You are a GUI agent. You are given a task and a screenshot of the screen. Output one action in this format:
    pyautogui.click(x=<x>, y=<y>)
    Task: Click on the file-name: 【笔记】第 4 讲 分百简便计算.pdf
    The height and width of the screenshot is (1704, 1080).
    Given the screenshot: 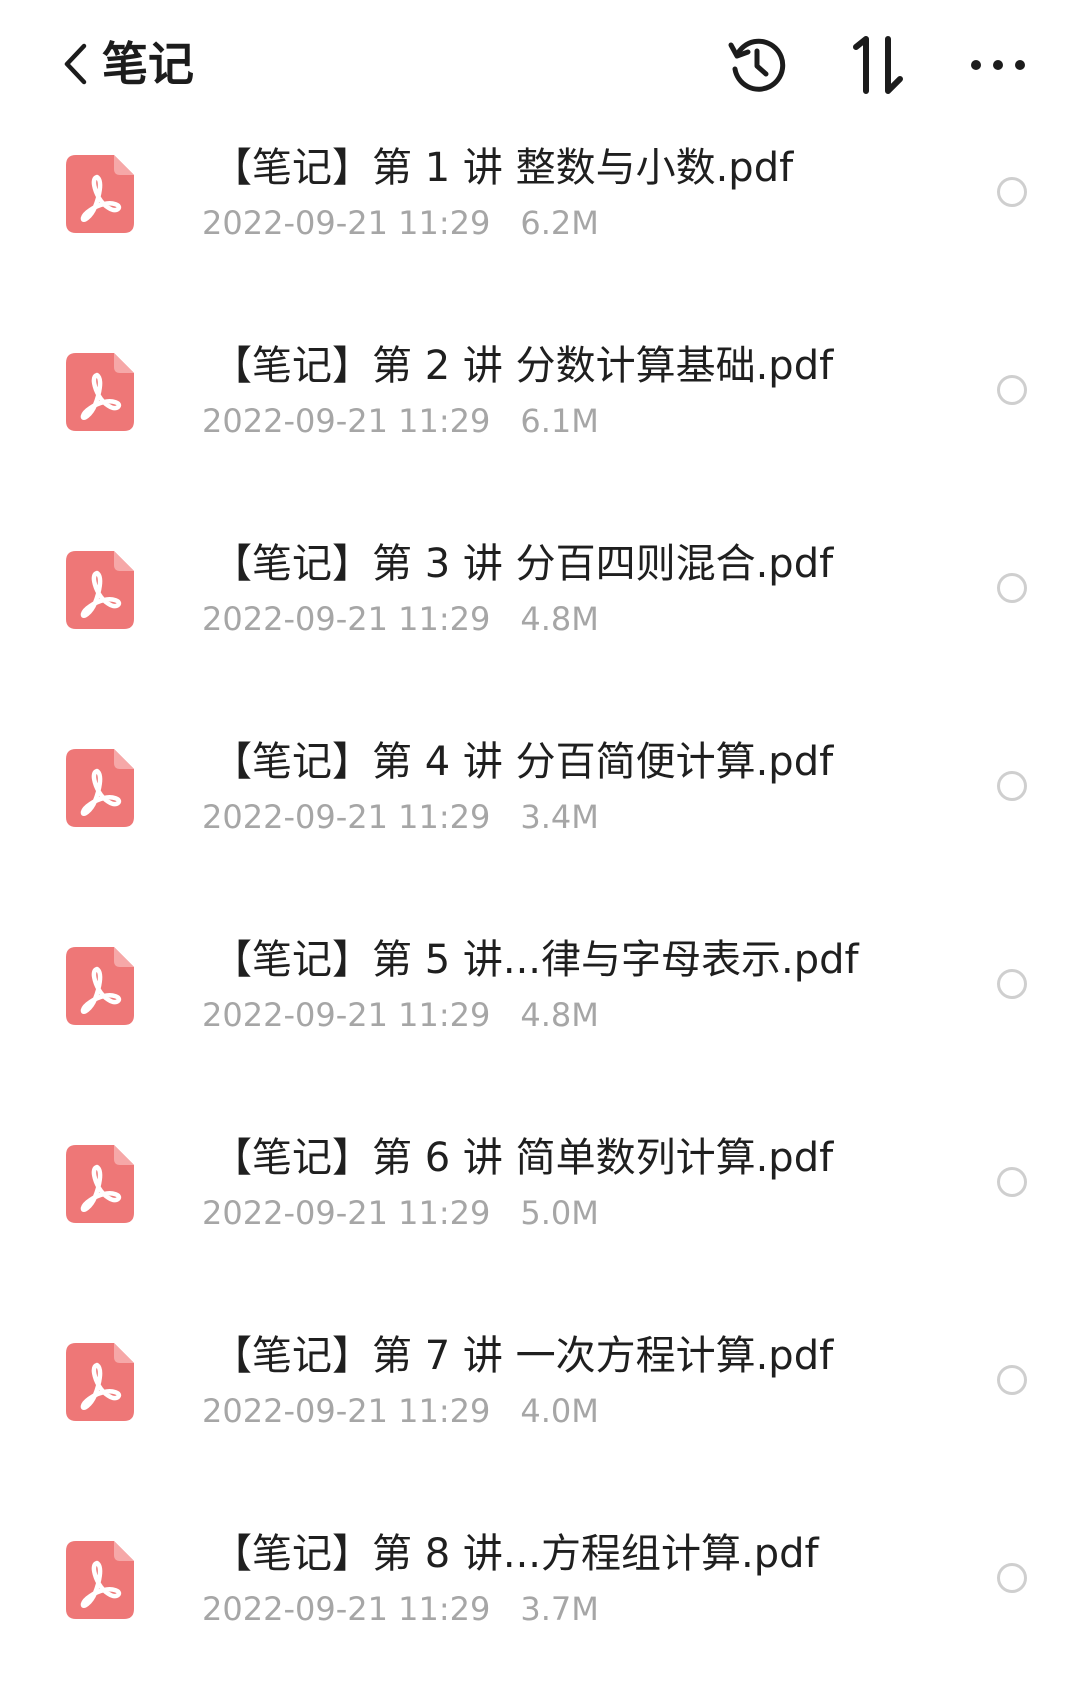 What is the action you would take?
    pyautogui.click(x=523, y=762)
    